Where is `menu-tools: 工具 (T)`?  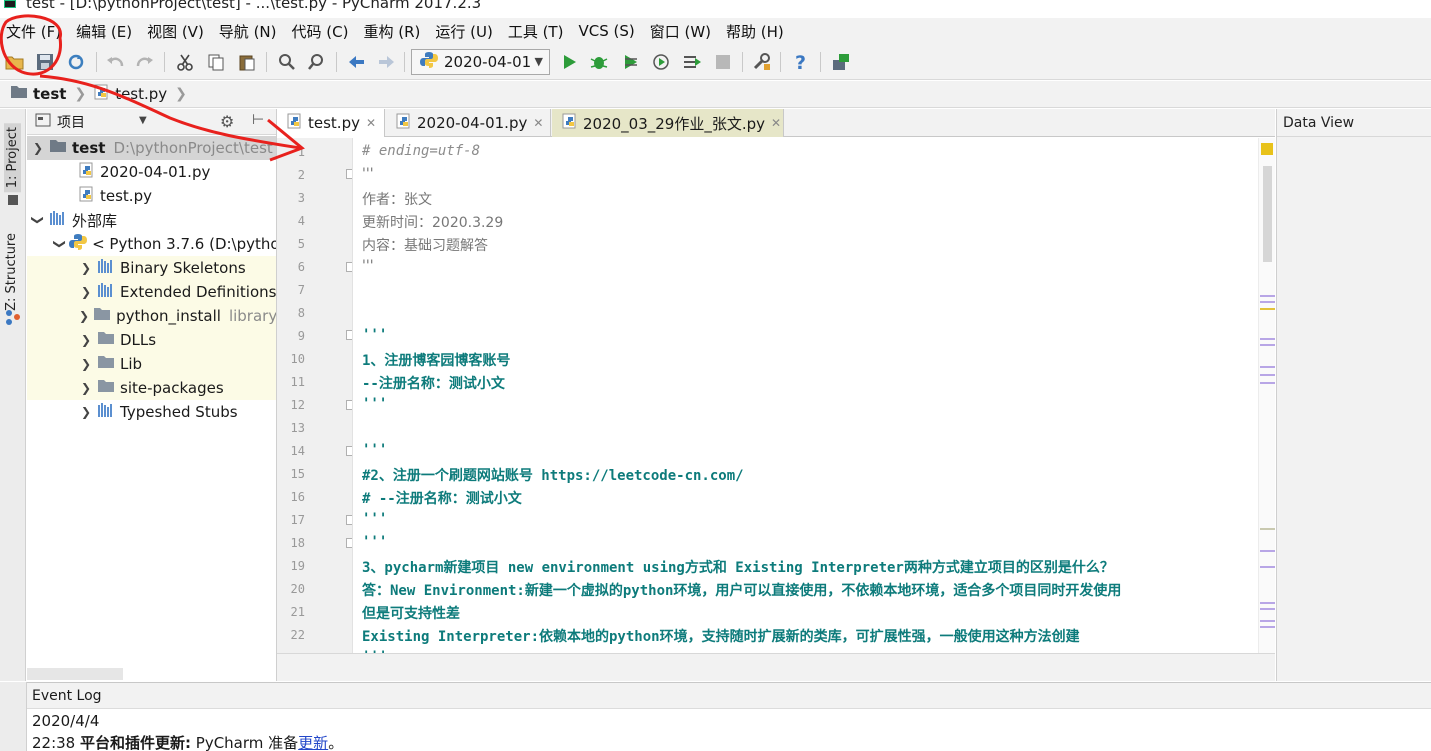
menu-tools: 工具 (T) is located at coordinates (536, 31).